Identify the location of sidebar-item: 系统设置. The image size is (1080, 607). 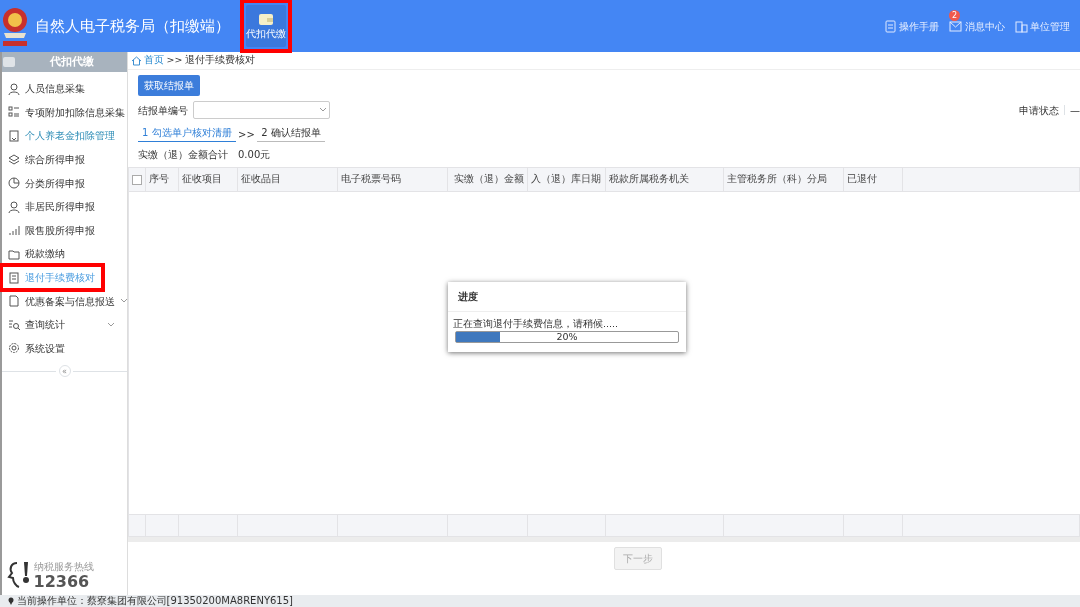
(64, 348).